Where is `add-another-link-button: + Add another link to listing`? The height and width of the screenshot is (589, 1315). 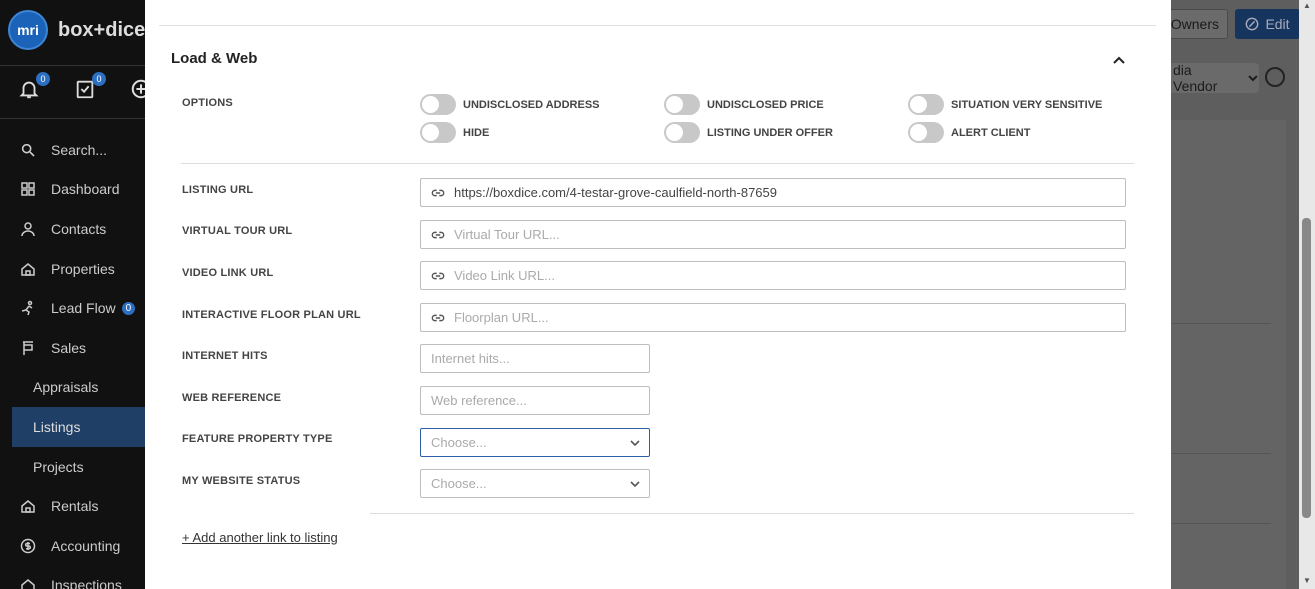
add-another-link-button: + Add another link to listing is located at coordinates (260, 537).